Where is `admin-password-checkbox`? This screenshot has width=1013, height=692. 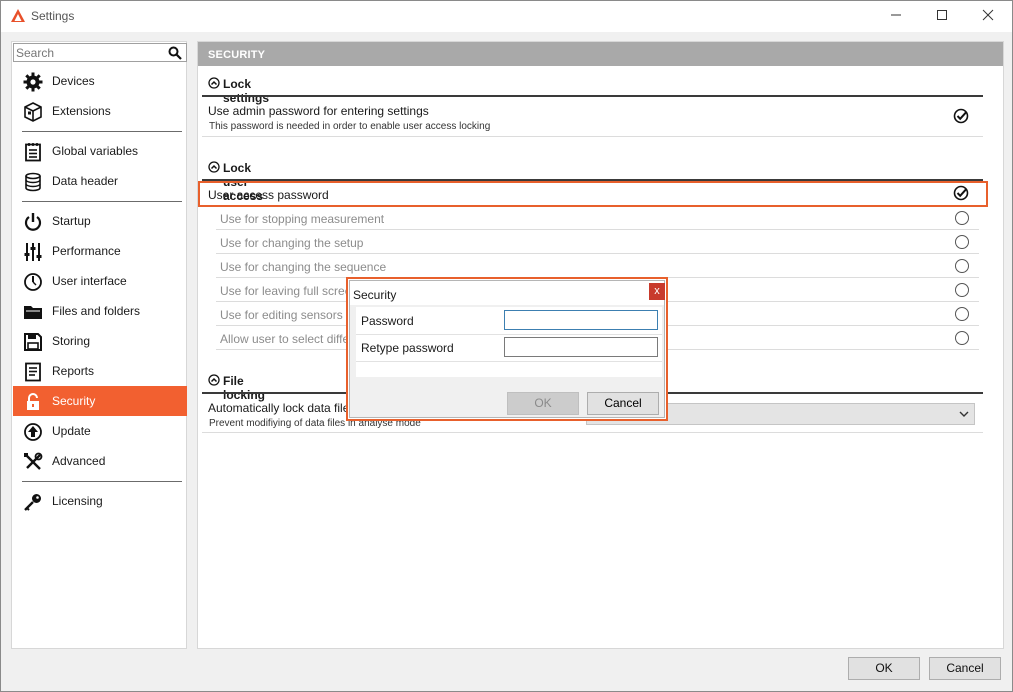 admin-password-checkbox is located at coordinates (961, 116).